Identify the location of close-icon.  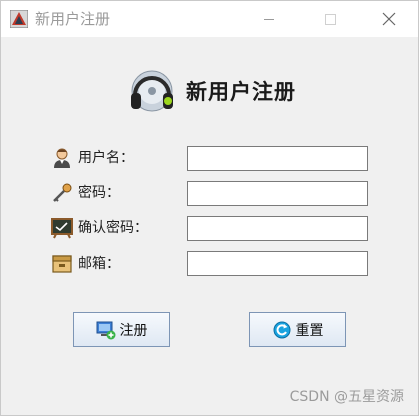
(389, 19).